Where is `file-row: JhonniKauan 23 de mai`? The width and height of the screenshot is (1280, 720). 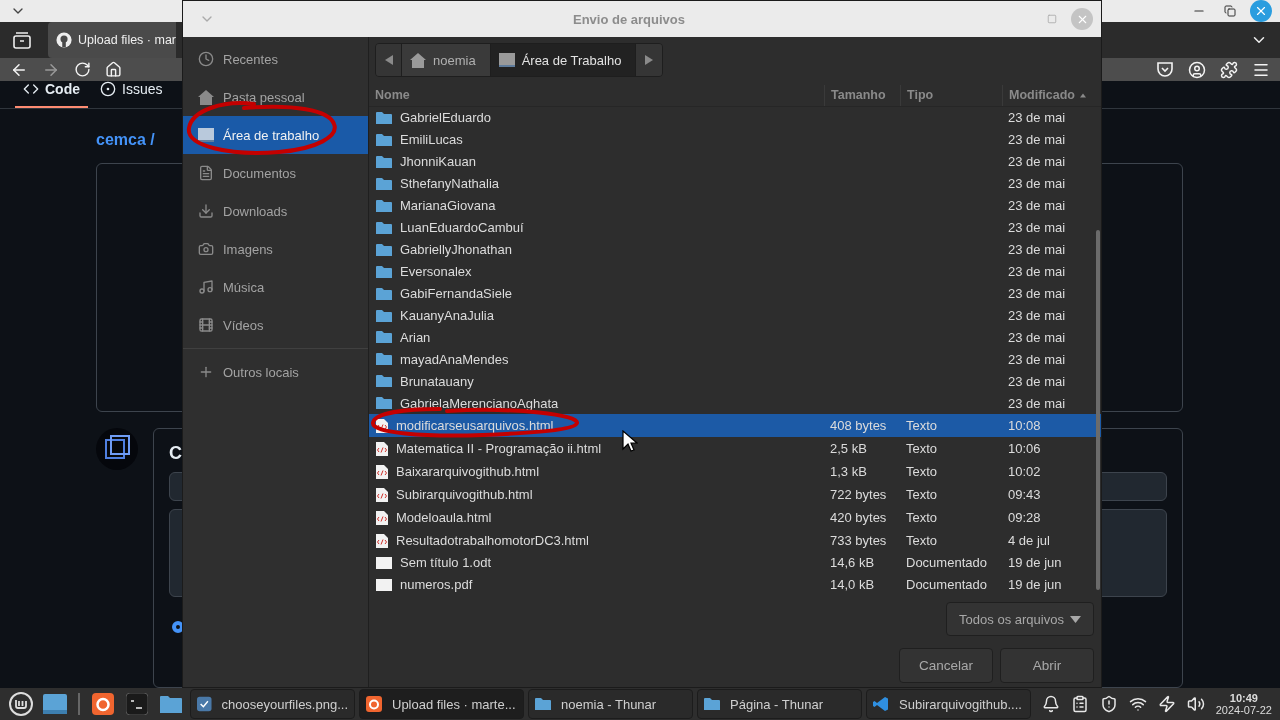
file-row: JhonniKauan 23 de mai is located at coordinates (735, 161).